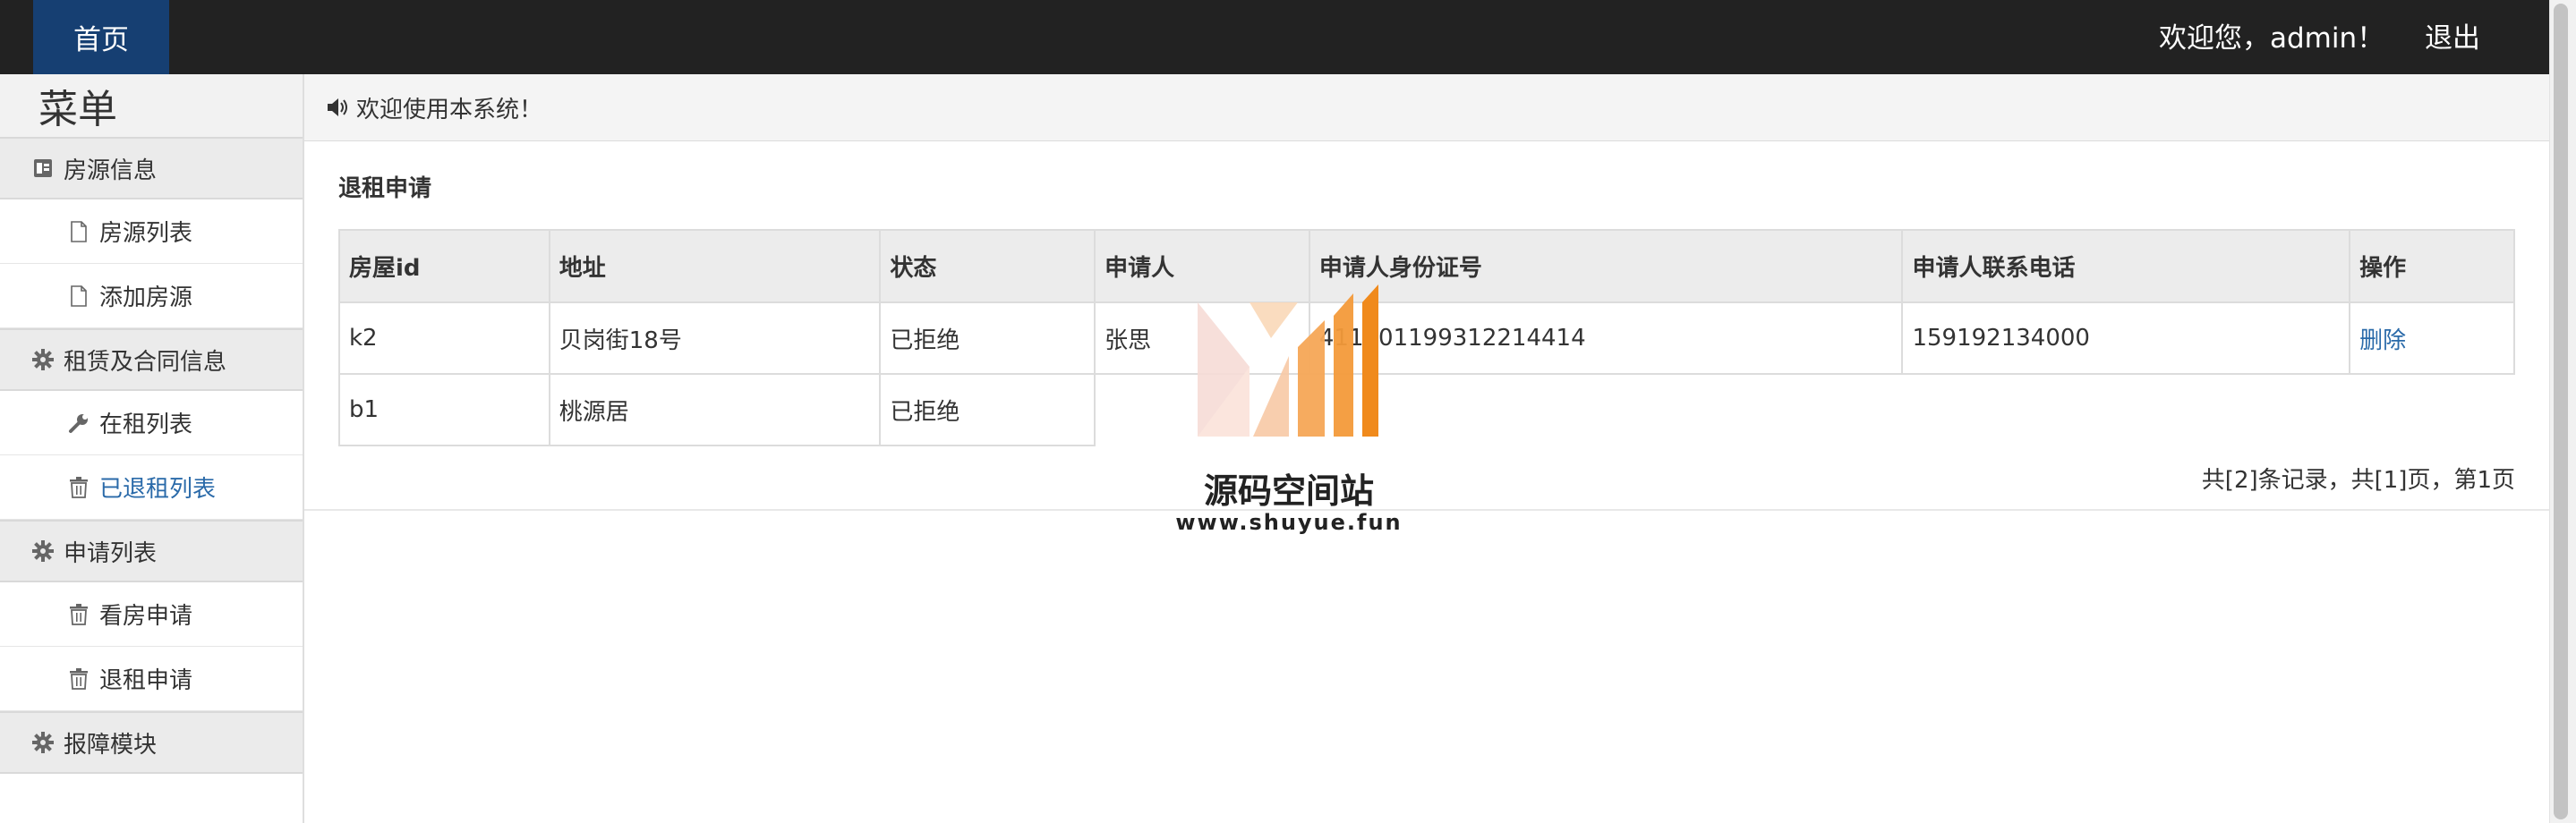 The height and width of the screenshot is (823, 2576). What do you see at coordinates (2126, 266) in the screenshot?
I see `column-header-phone: 申请人联系电话` at bounding box center [2126, 266].